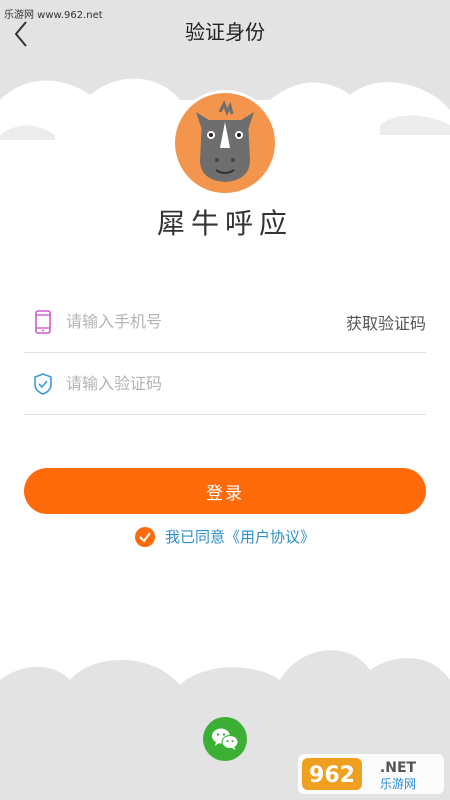 The image size is (450, 800). I want to click on check-icon, so click(145, 537).